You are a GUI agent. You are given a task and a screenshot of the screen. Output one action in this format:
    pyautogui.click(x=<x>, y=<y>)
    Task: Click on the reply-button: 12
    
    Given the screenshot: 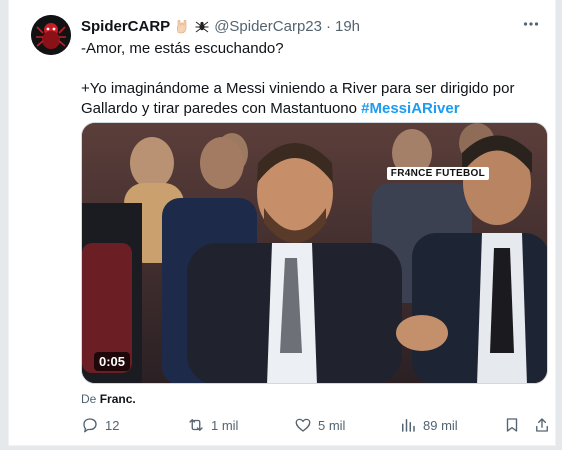 What is the action you would take?
    pyautogui.click(x=100, y=425)
    